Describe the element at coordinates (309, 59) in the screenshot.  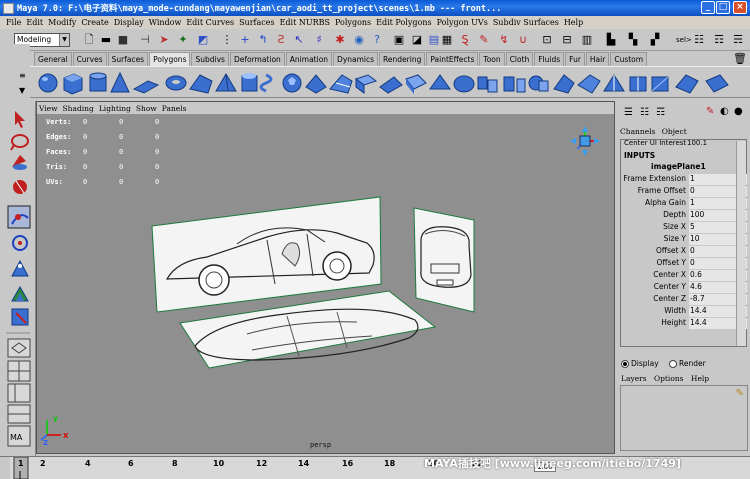
I see `tab-animation: Animation` at that location.